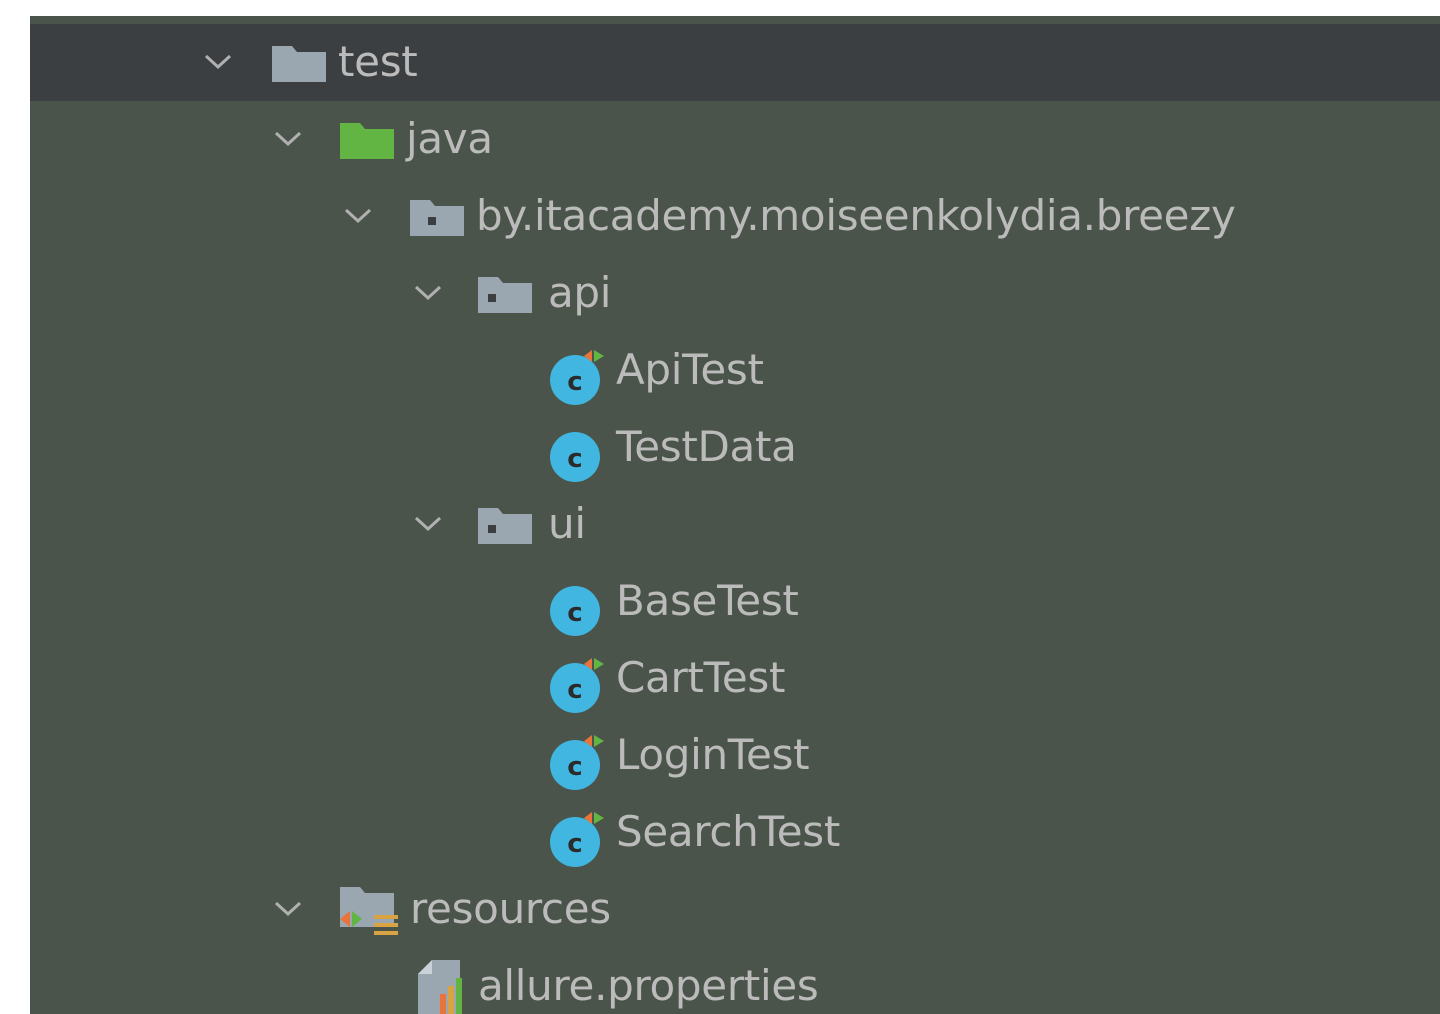  I want to click on tree-node-label: SearchTest, so click(728, 831).